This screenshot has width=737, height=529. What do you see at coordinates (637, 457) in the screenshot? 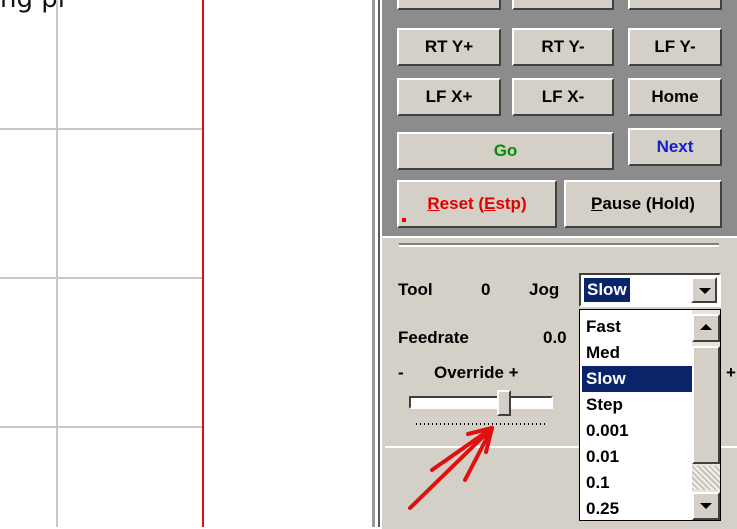
I see `dropdown-option: 0.01` at bounding box center [637, 457].